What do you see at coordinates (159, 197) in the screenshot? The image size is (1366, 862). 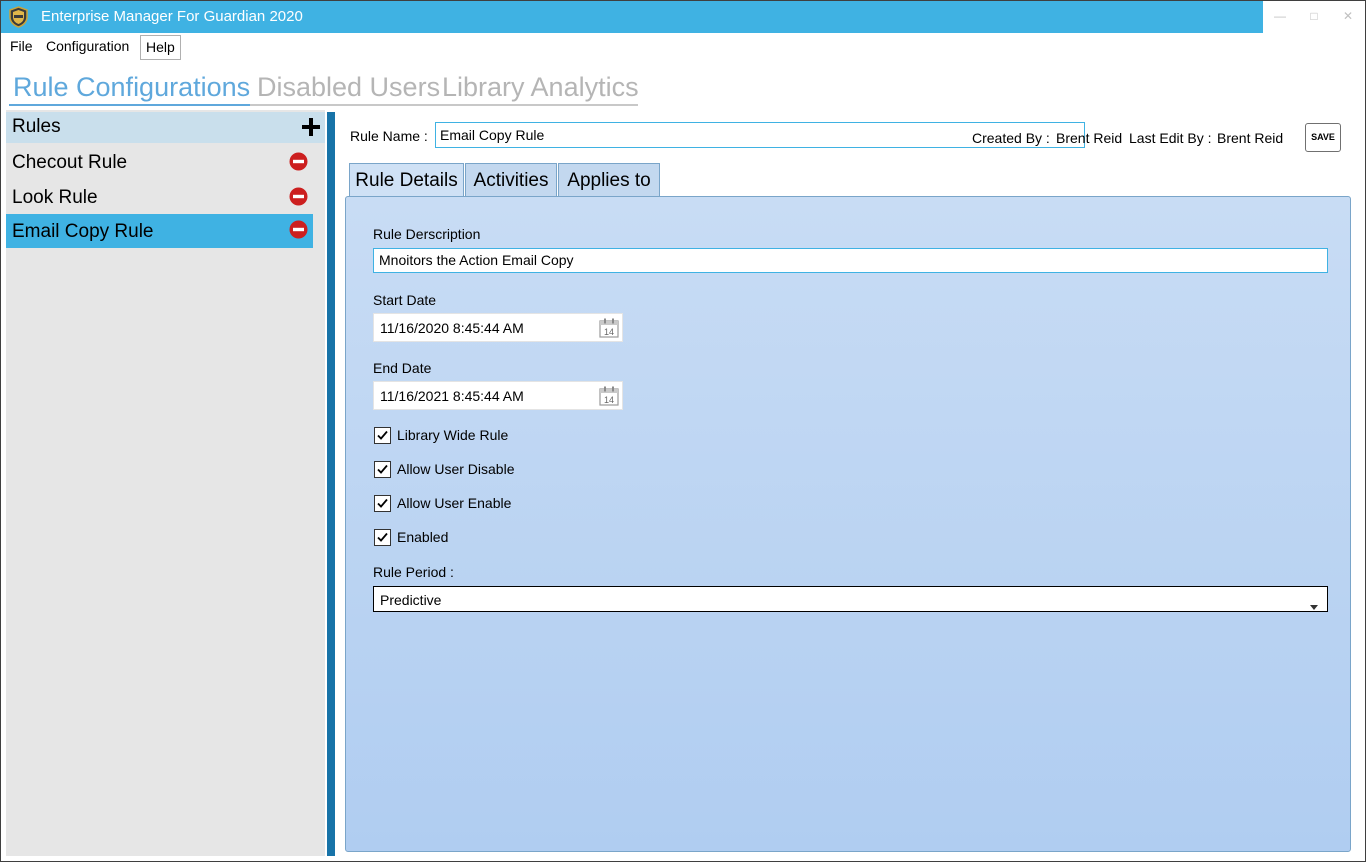 I see `rule-list-item: Look Rule` at bounding box center [159, 197].